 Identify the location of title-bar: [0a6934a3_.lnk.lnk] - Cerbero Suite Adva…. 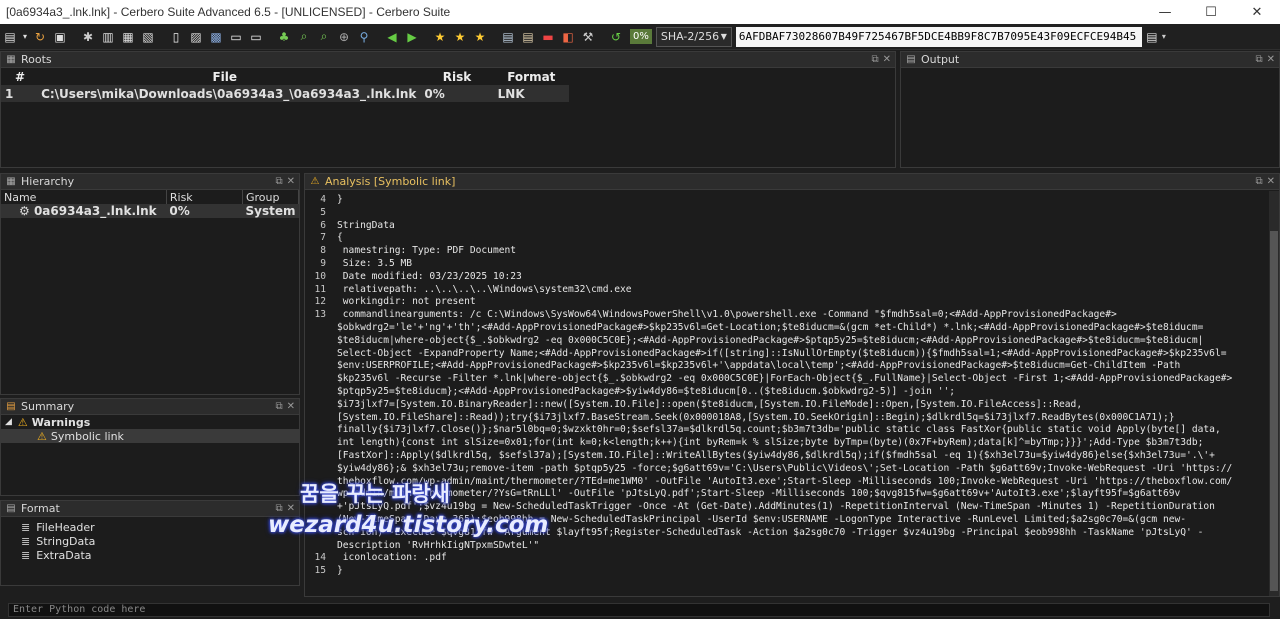
(640, 12).